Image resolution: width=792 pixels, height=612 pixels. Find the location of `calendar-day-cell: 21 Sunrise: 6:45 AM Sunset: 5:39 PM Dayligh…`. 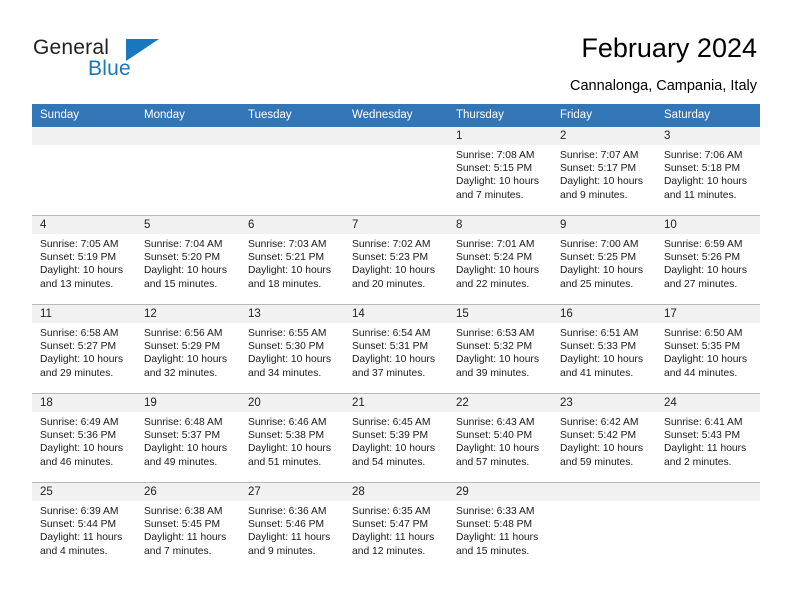

calendar-day-cell: 21 Sunrise: 6:45 AM Sunset: 5:39 PM Dayligh… is located at coordinates (396, 438).